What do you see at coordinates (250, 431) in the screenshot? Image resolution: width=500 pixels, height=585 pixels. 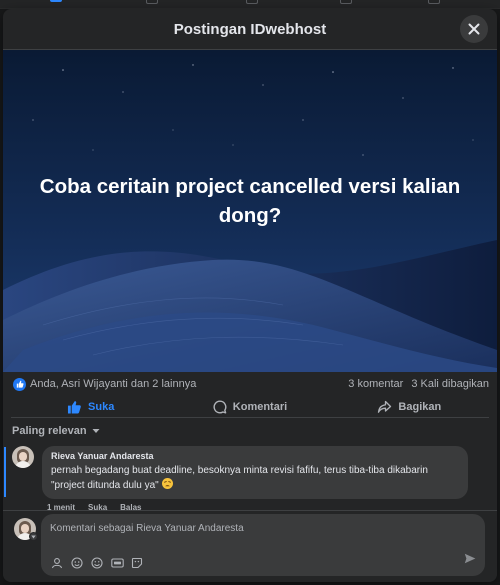 I see `comment-sort-dropdown: Paling relevan` at bounding box center [250, 431].